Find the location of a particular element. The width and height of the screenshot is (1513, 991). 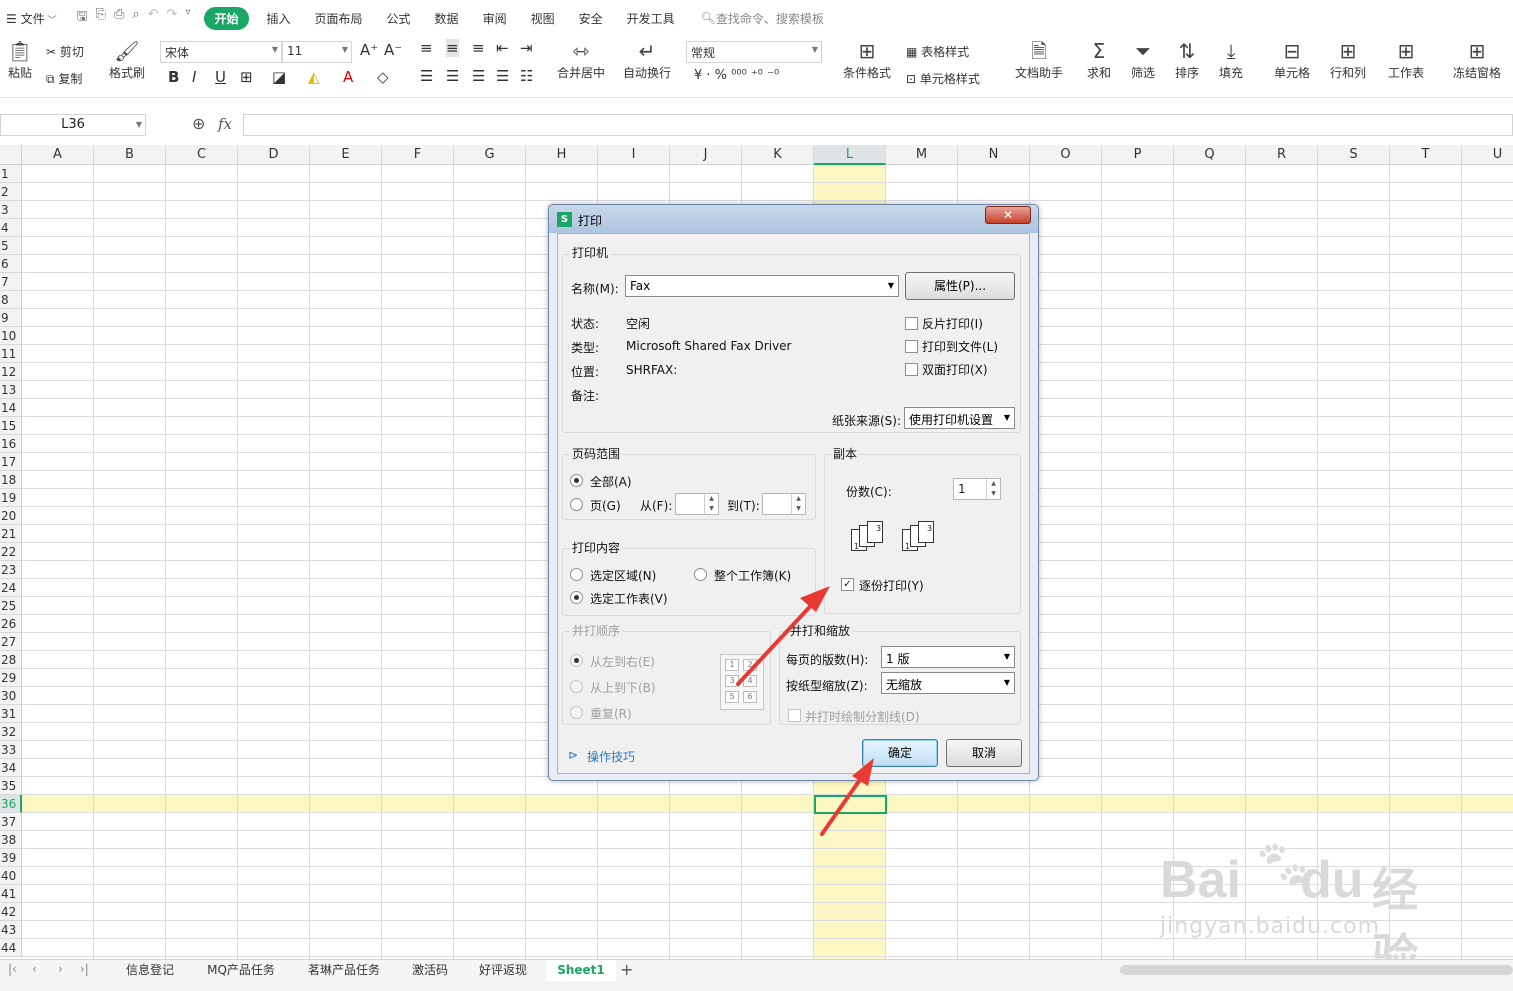

order-tb-radio is located at coordinates (576, 686).